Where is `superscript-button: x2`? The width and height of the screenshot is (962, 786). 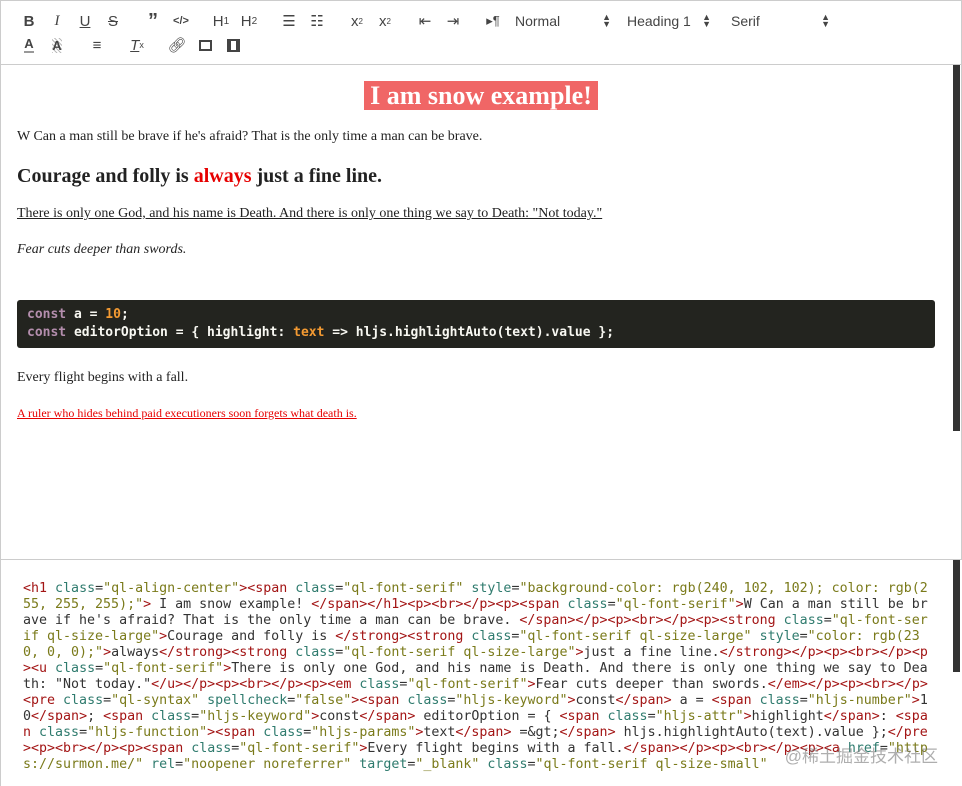
superscript-button: x2 is located at coordinates (385, 21).